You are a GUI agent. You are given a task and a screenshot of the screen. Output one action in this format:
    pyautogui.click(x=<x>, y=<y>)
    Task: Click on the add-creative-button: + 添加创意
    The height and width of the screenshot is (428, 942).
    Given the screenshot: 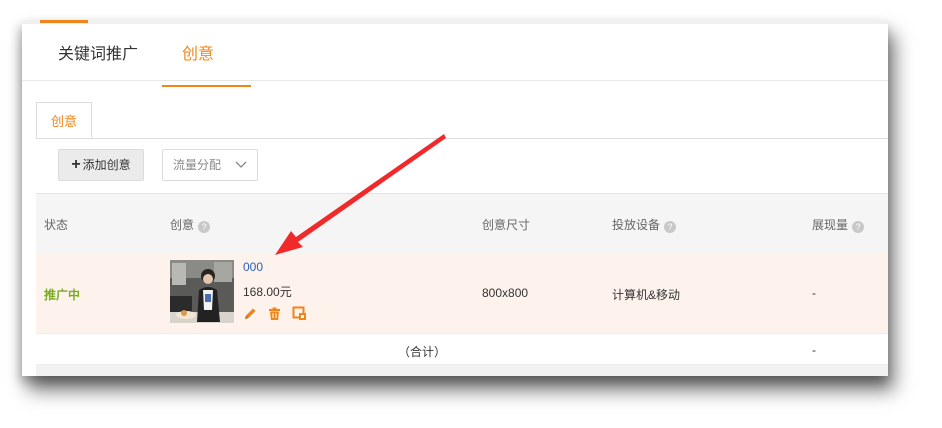 What is the action you would take?
    pyautogui.click(x=101, y=165)
    